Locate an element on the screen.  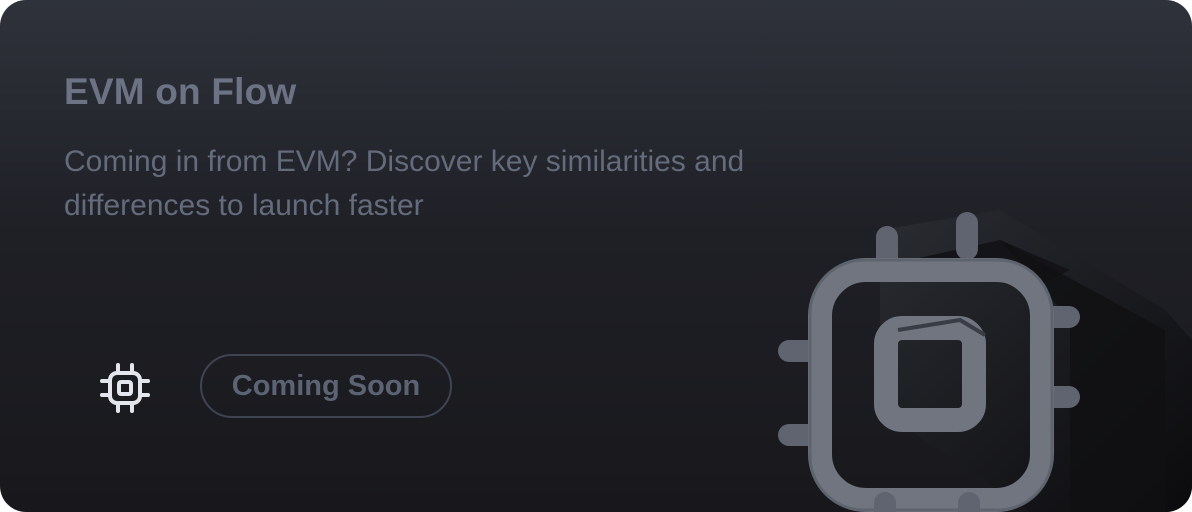
chip-icon is located at coordinates (125, 388).